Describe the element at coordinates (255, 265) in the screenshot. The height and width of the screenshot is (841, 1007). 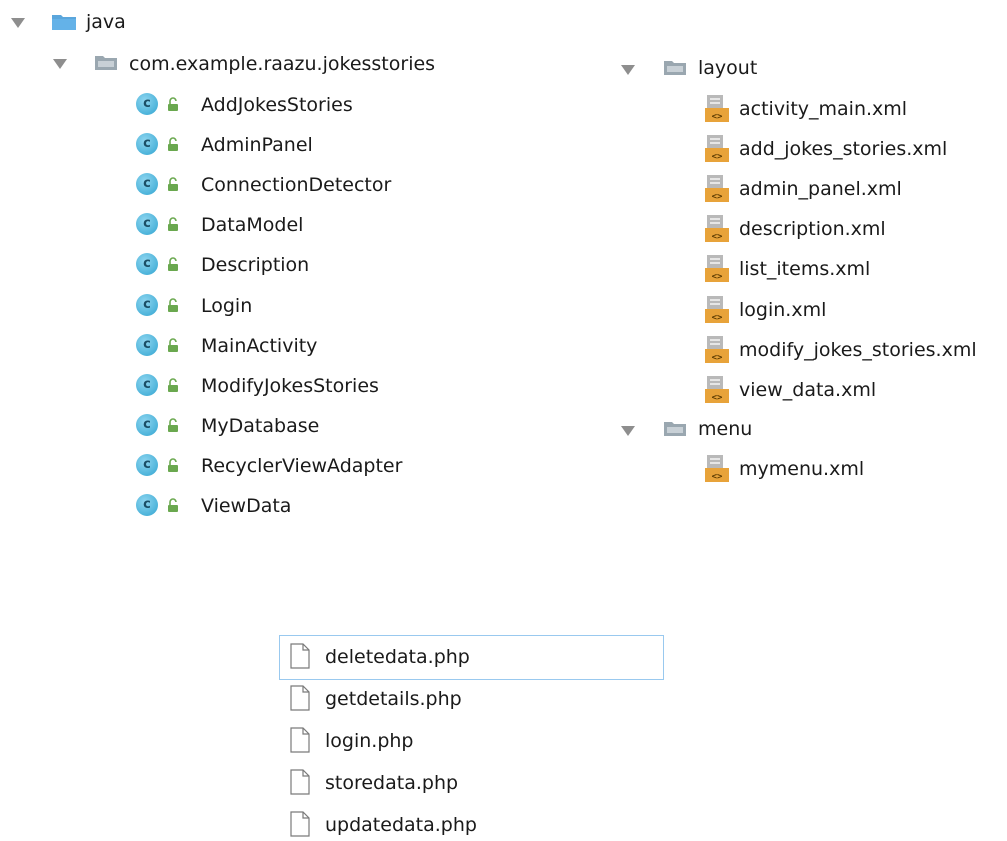
I see `class-item: Description` at that location.